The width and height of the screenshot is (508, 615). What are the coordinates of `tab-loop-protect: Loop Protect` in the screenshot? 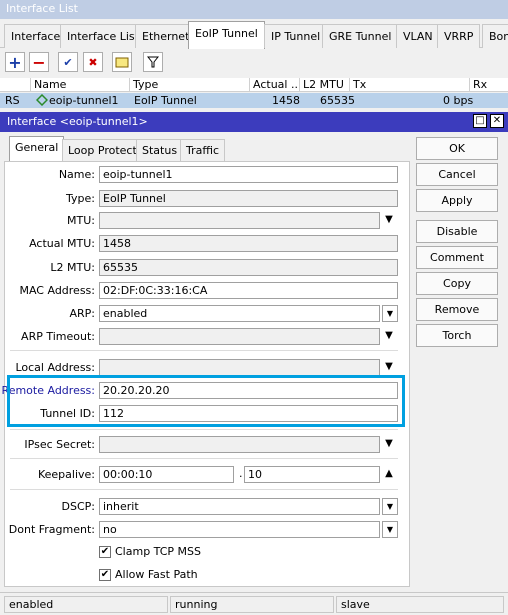 It's located at (102, 150).